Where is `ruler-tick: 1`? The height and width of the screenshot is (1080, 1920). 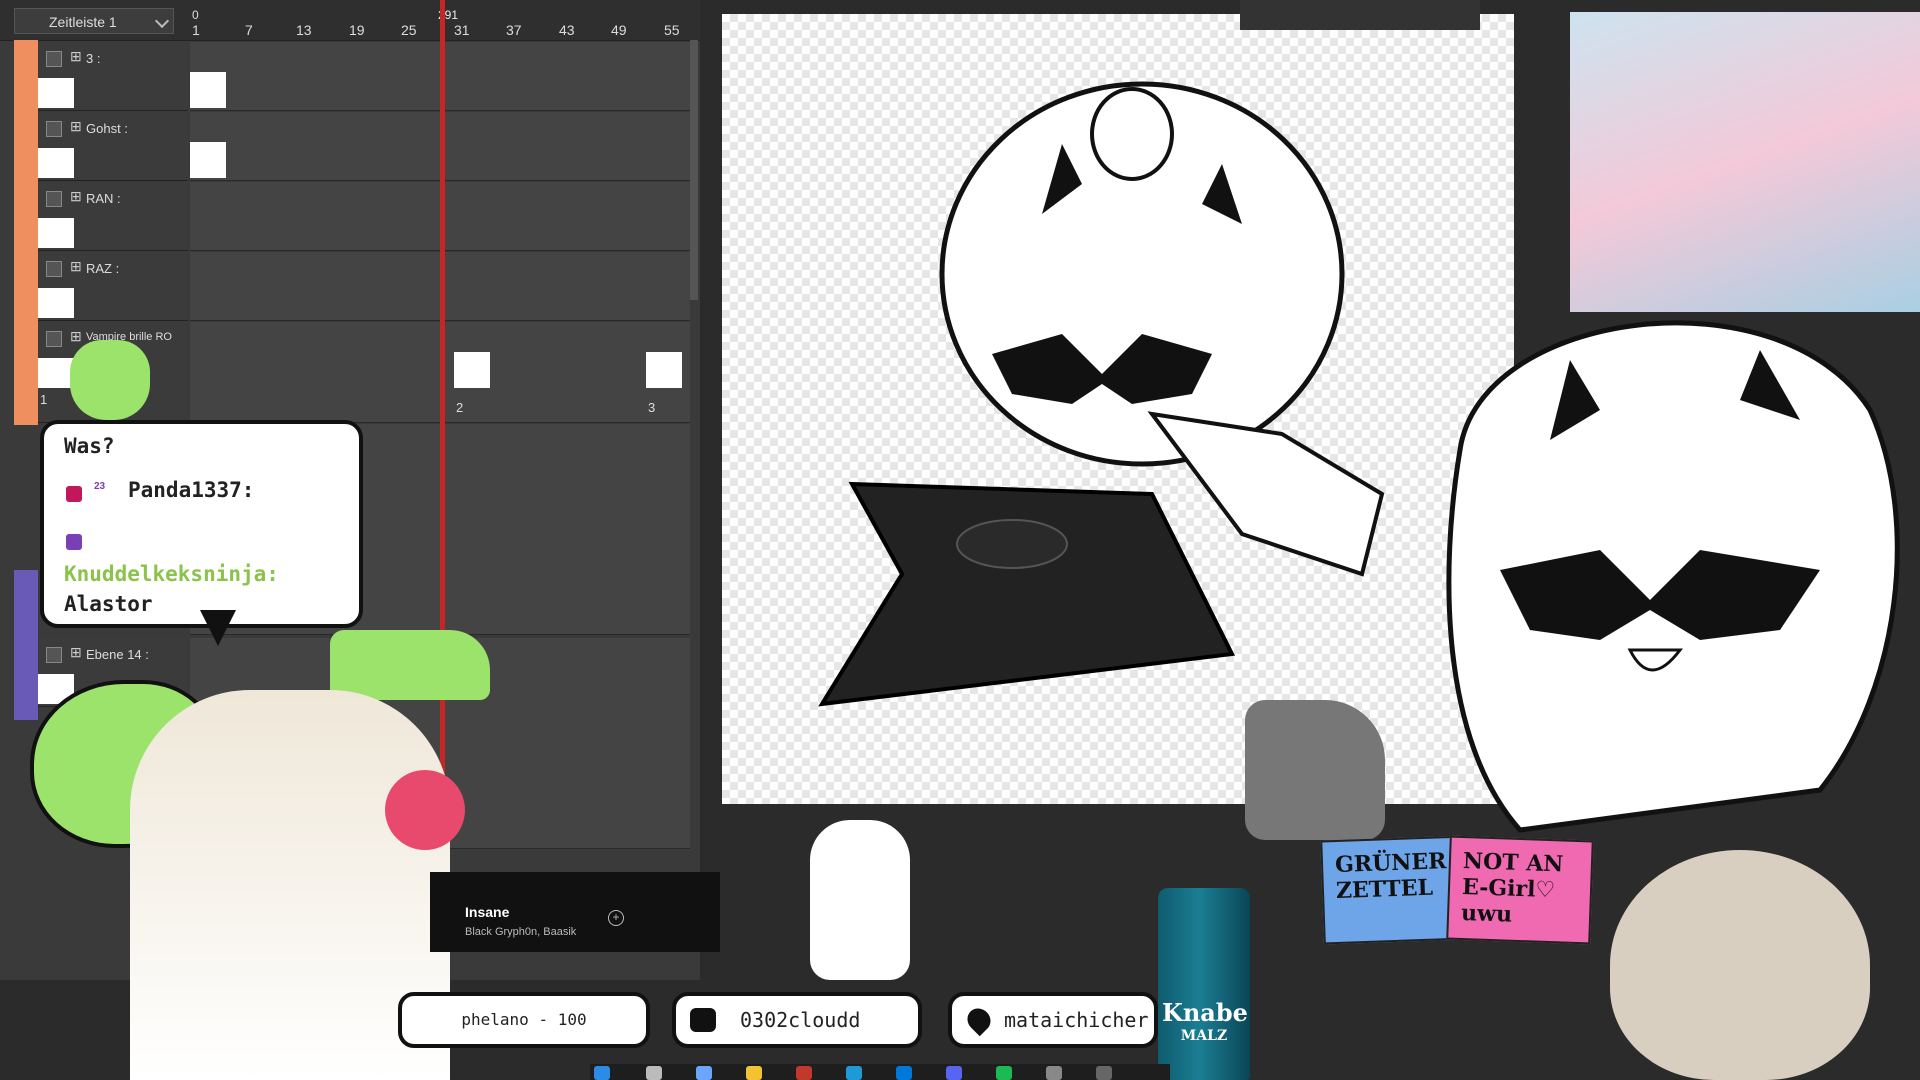
ruler-tick: 1 is located at coordinates (196, 30).